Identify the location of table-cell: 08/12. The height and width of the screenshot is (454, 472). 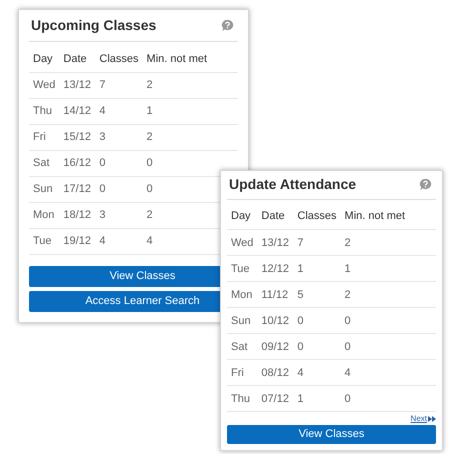
(275, 373).